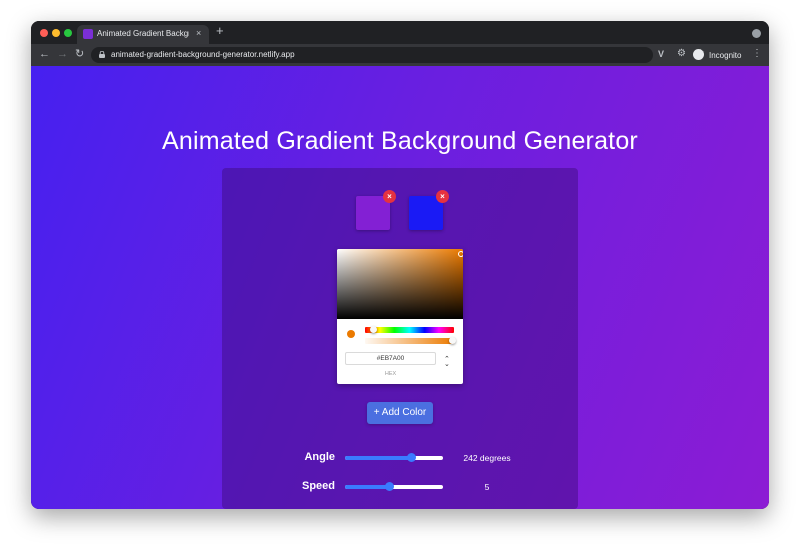 The width and height of the screenshot is (800, 550). Describe the element at coordinates (452, 340) in the screenshot. I see `alpha-handle` at that location.